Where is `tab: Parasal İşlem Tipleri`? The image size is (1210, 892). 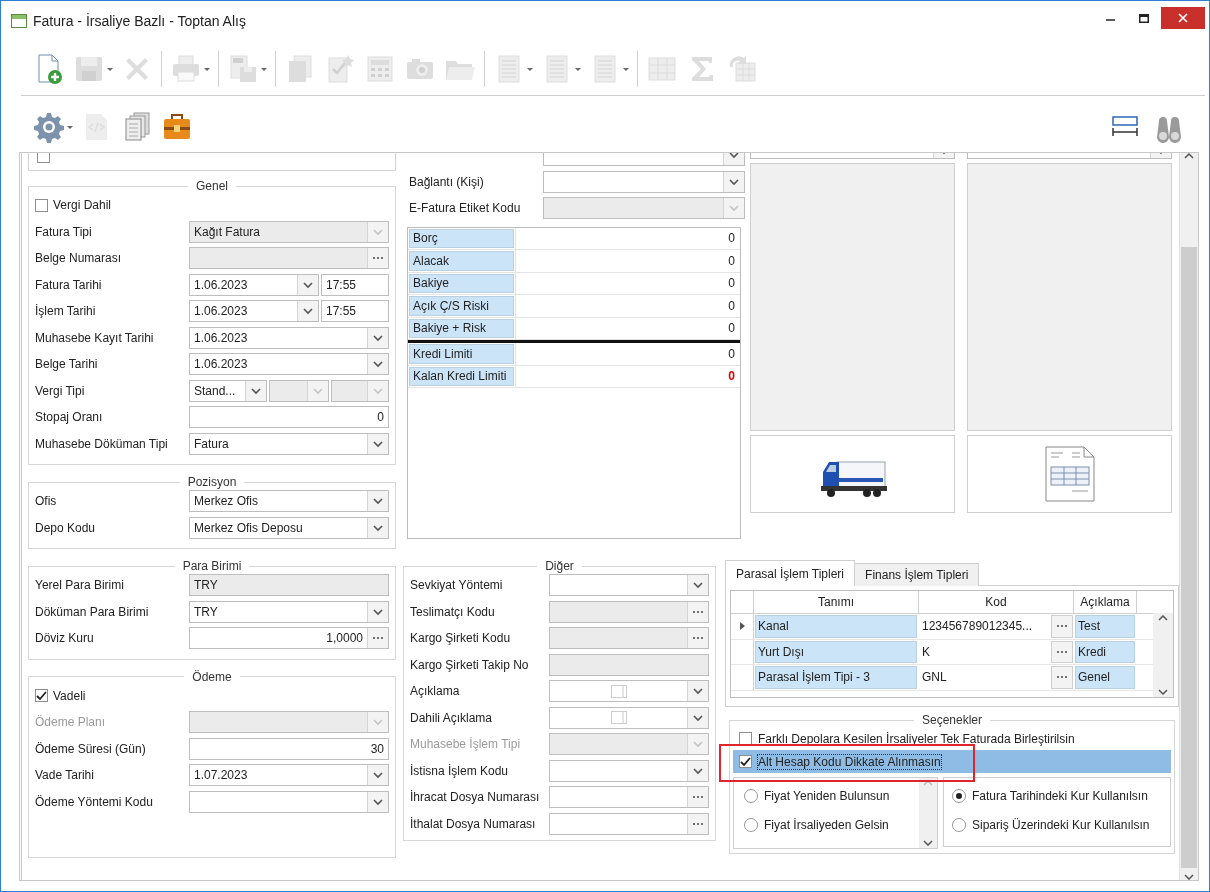 tab: Parasal İşlem Tipleri is located at coordinates (790, 573).